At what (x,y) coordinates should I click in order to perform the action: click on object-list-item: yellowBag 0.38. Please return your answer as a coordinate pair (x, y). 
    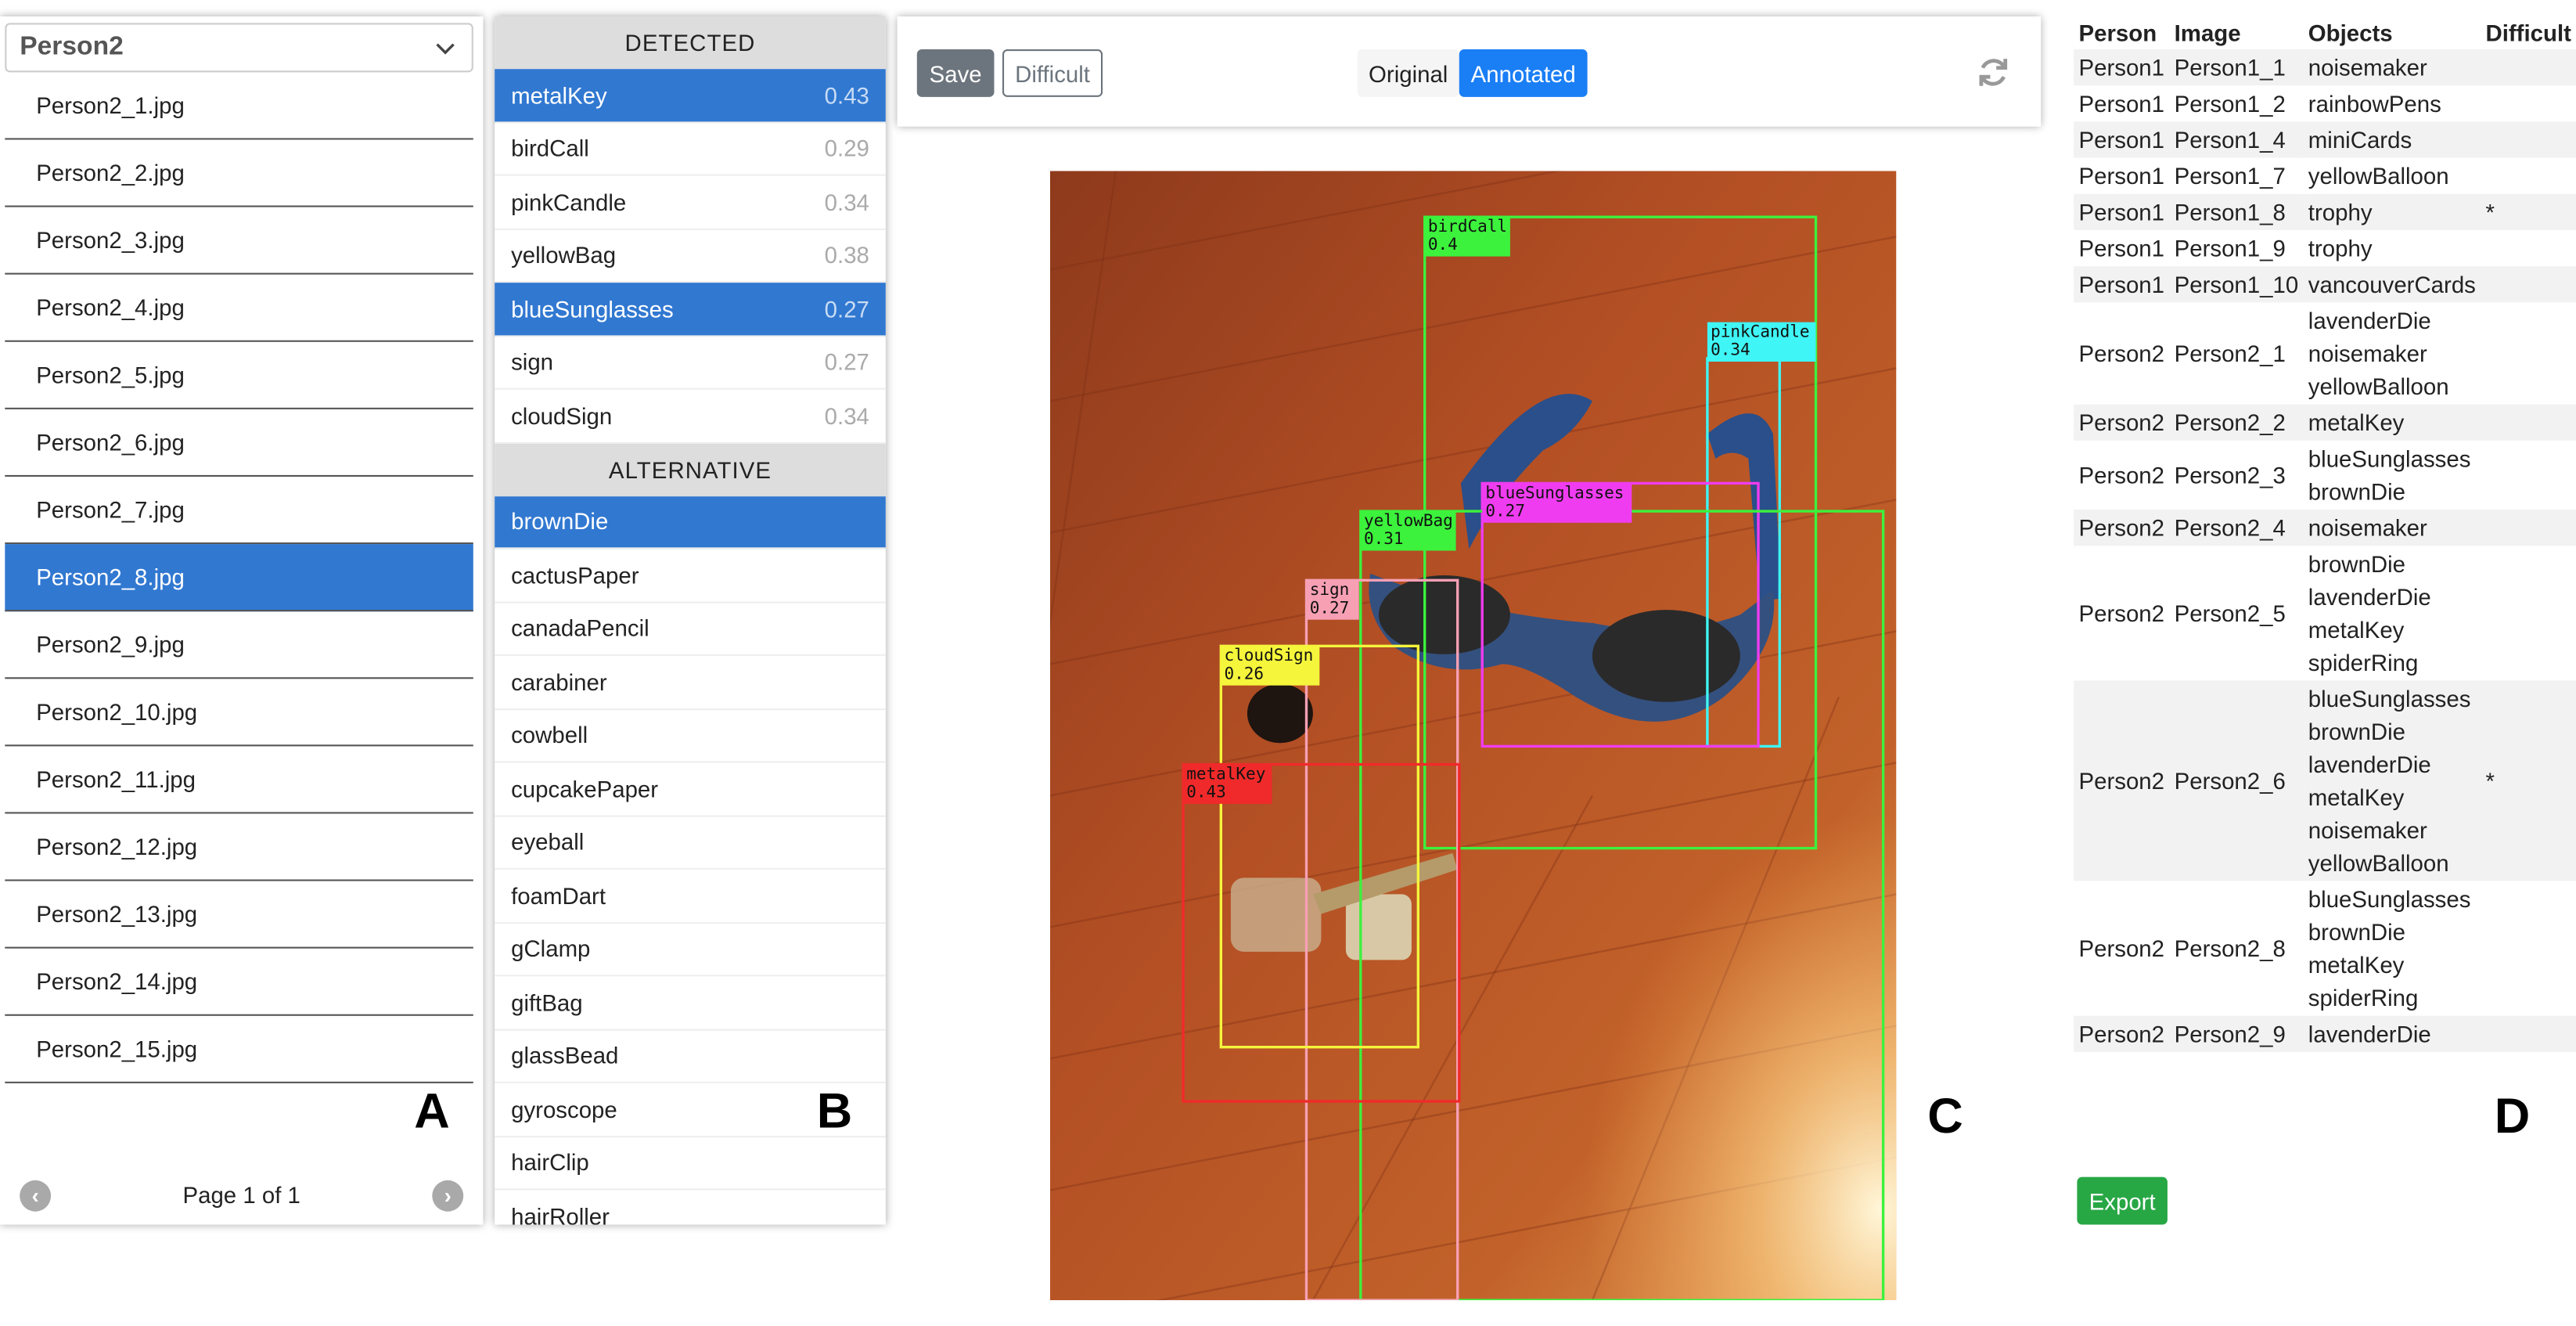
    Looking at the image, I should click on (691, 256).